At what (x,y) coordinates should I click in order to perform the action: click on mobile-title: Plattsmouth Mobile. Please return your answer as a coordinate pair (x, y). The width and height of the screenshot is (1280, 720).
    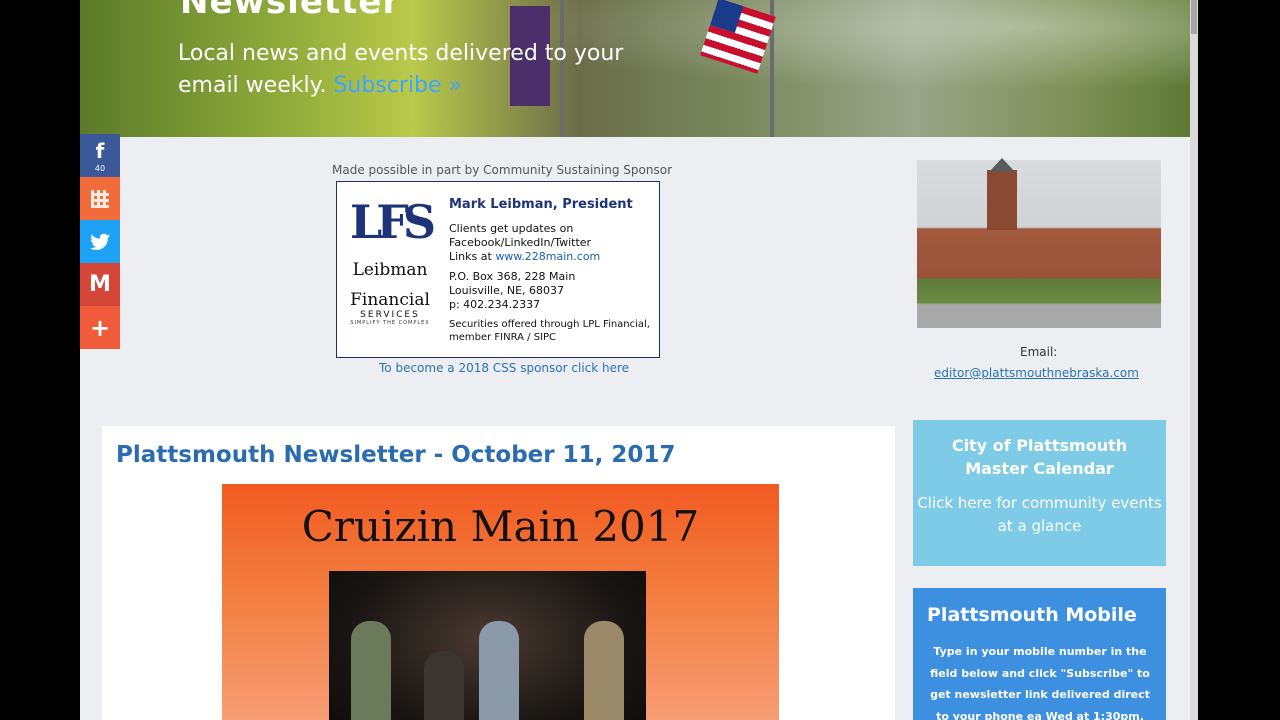
    Looking at the image, I should click on (1032, 615).